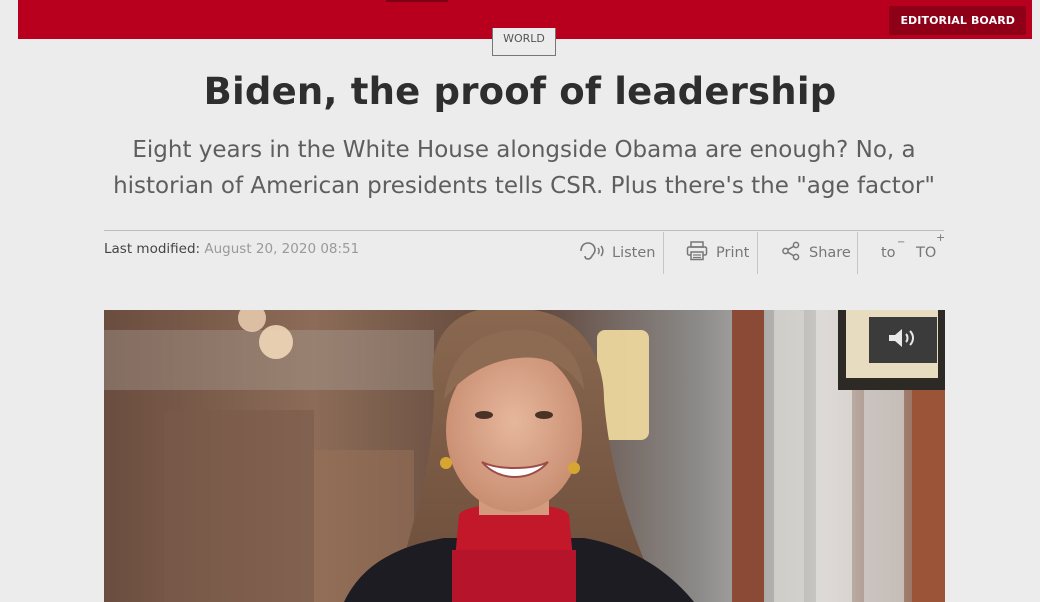 The width and height of the screenshot is (1040, 602). I want to click on font-increase-label: TO, so click(926, 253).